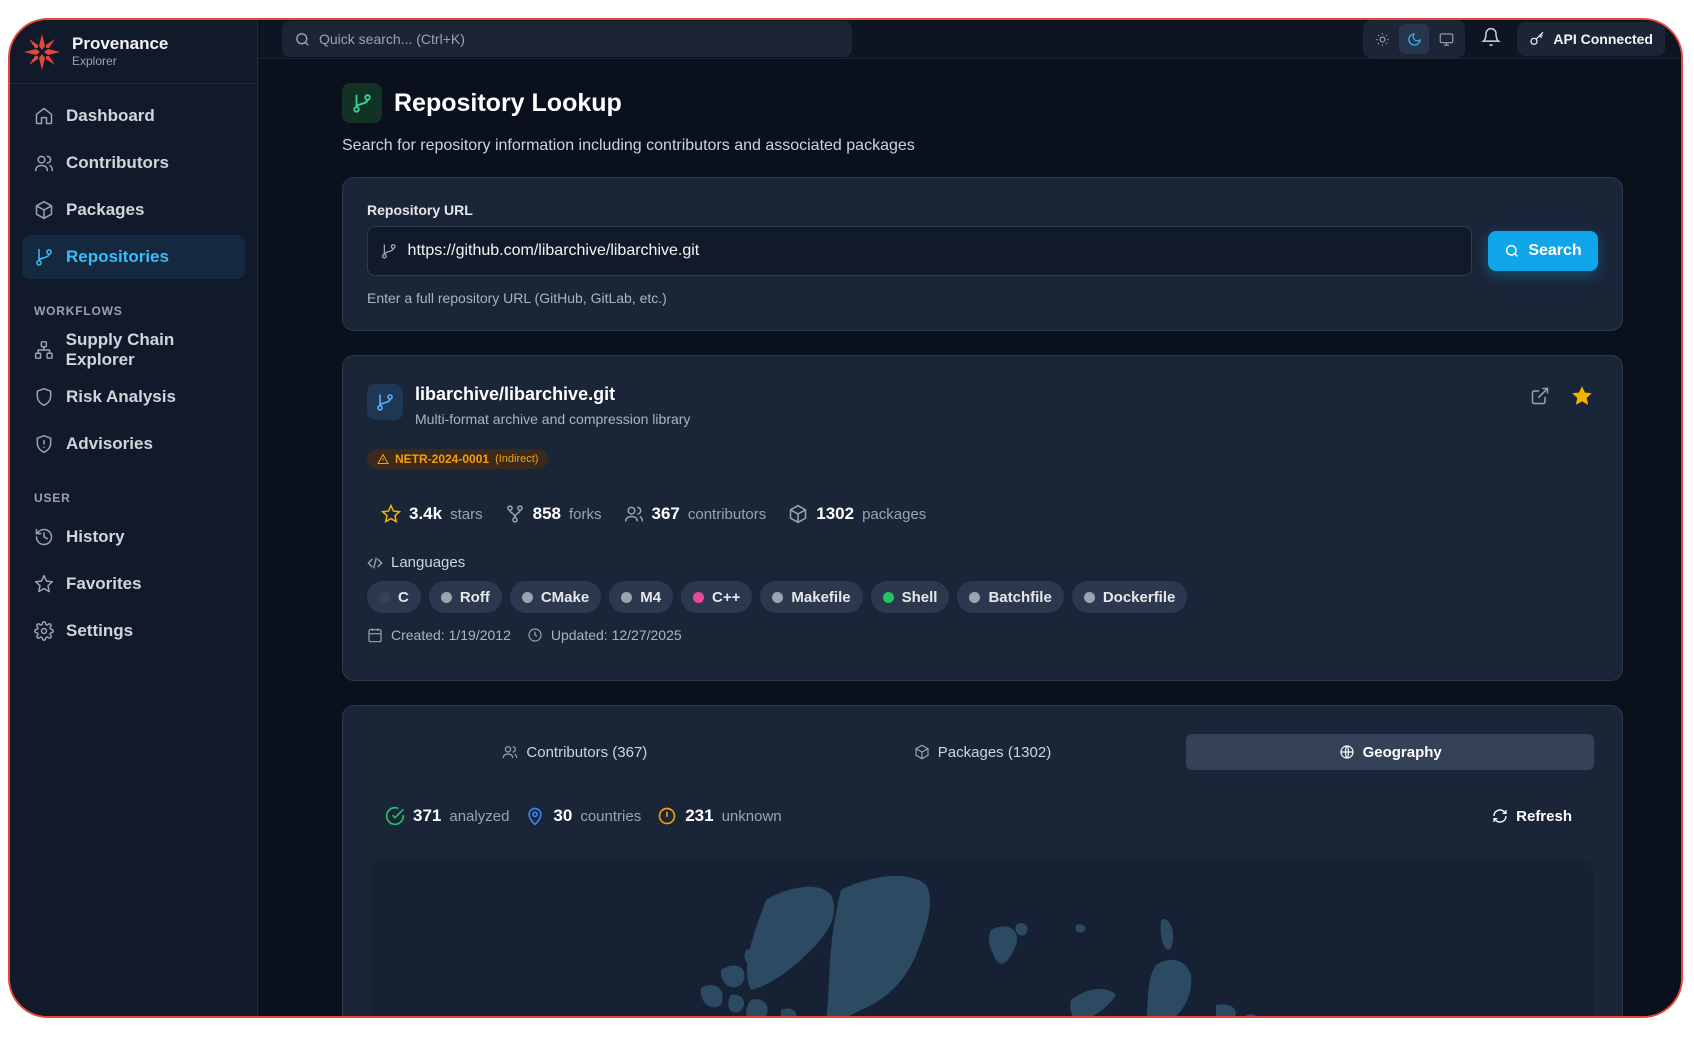  I want to click on nav-item-favorites: Favorites, so click(133, 584).